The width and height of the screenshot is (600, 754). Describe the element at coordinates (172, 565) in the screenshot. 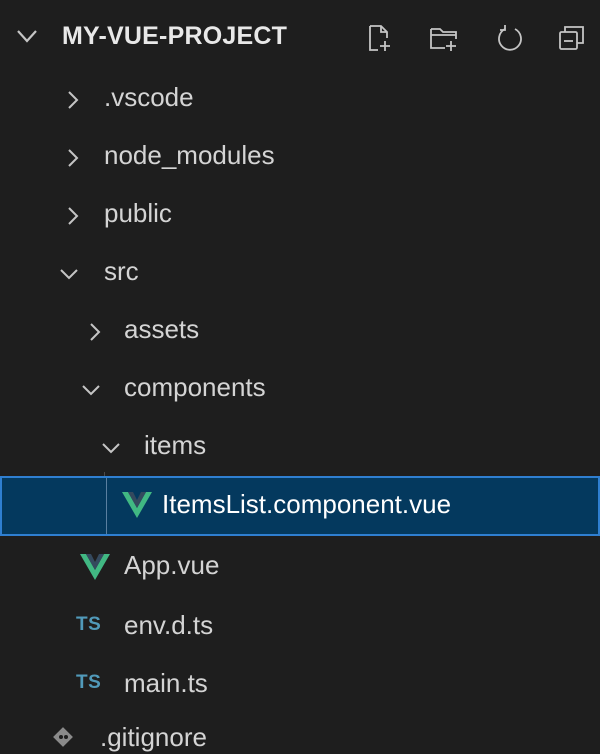

I see `tree-item-label: App.vue` at that location.